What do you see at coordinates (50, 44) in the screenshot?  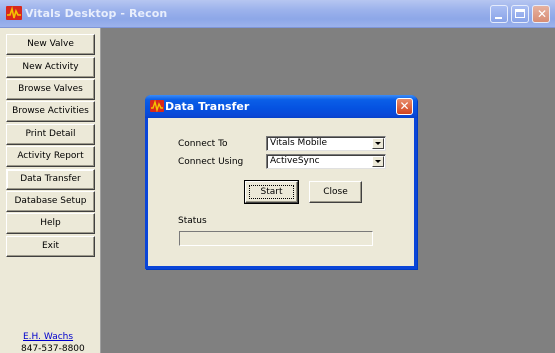 I see `new-valve-button: New Valve` at bounding box center [50, 44].